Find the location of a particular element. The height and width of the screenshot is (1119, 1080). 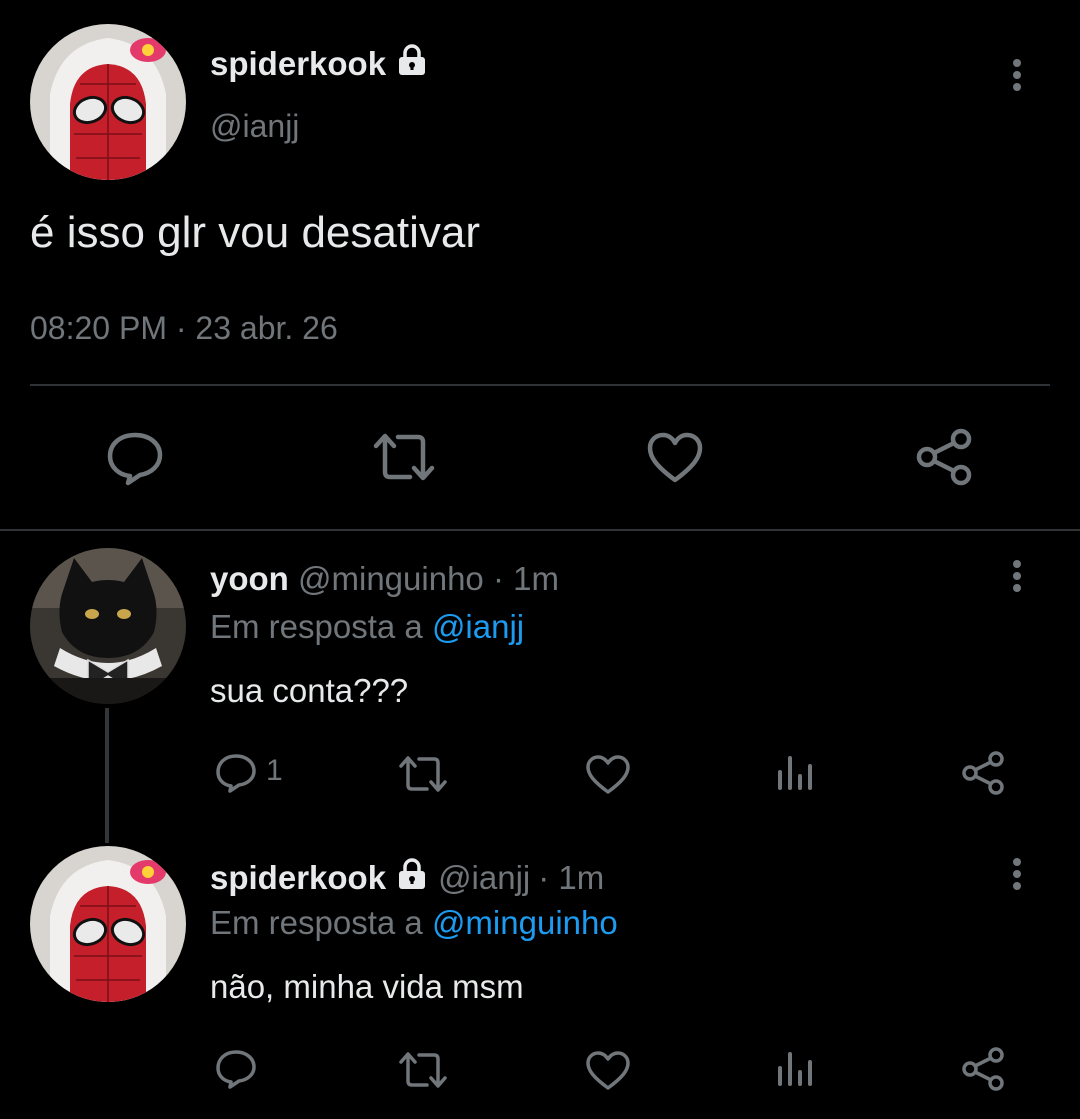

reply-header: spiderkook @ianjj · 1m is located at coordinates (407, 878).